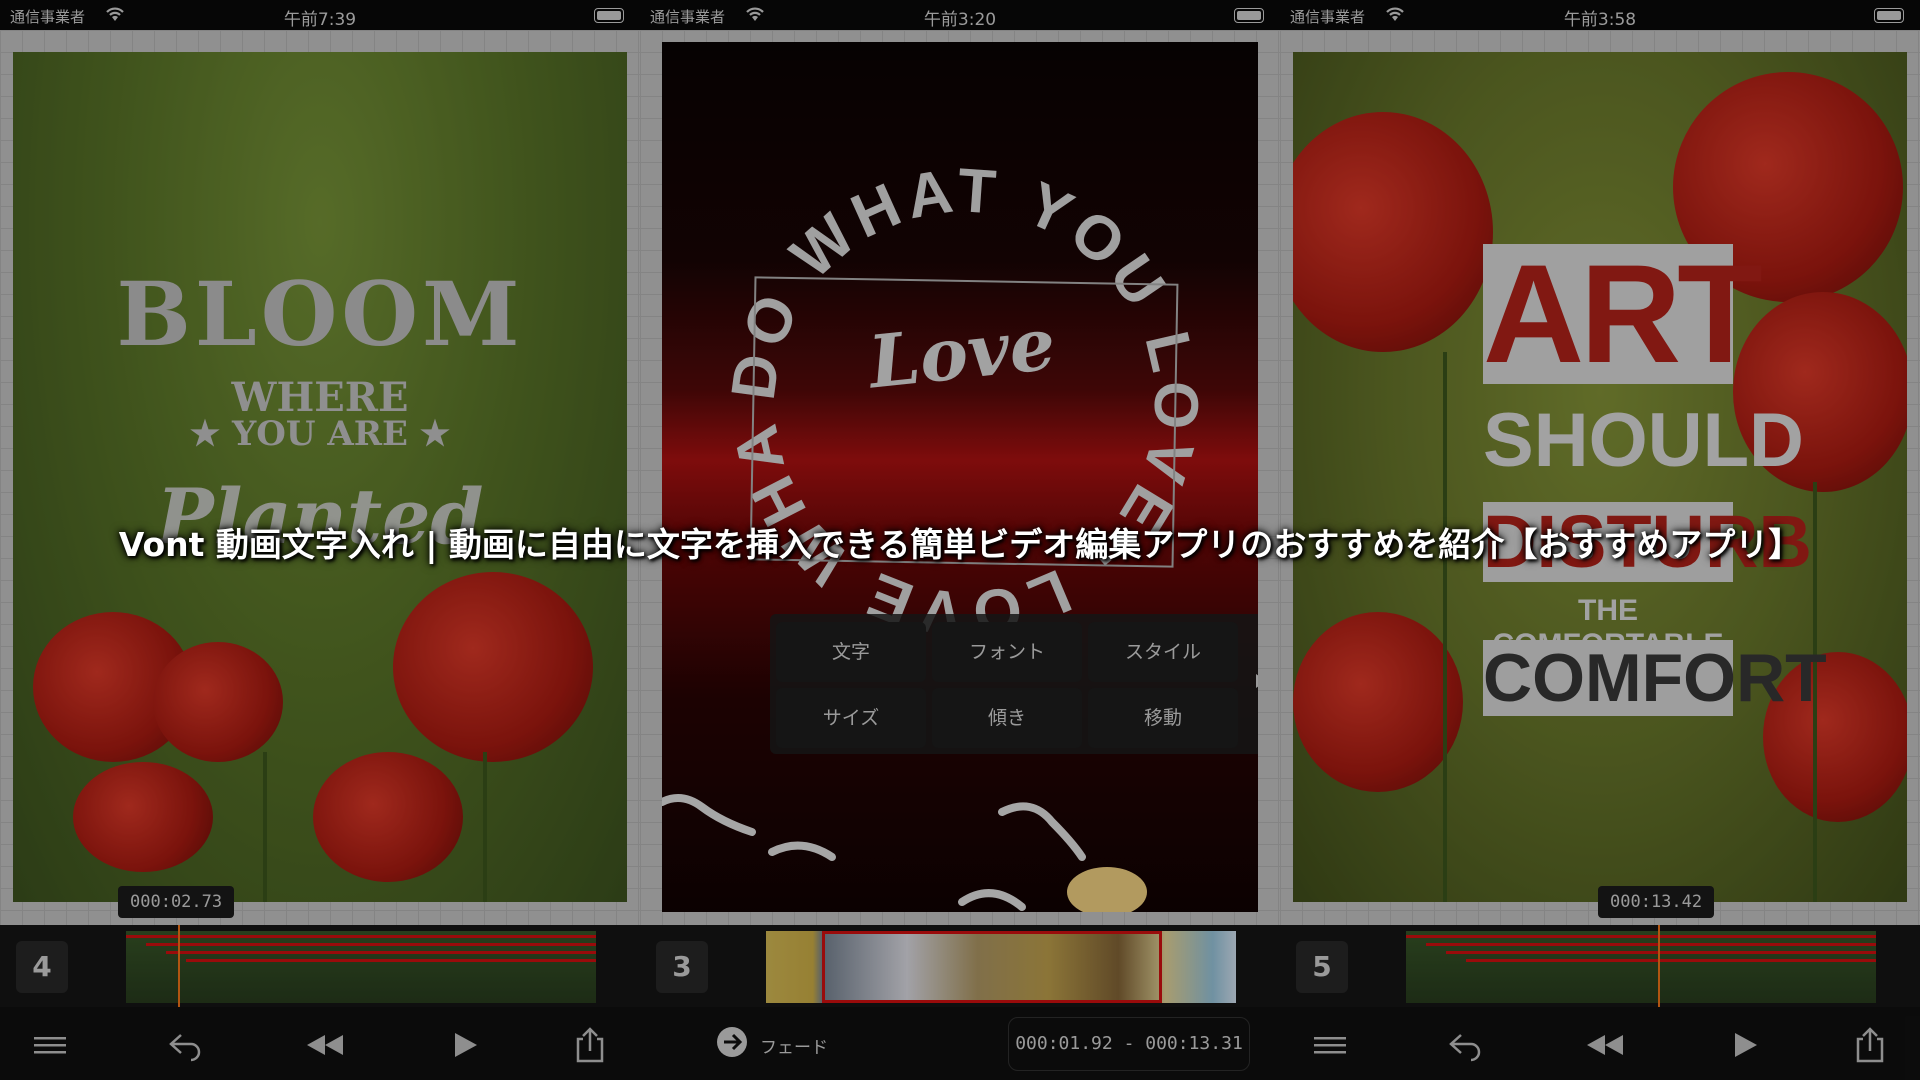  I want to click on timeline-track: 4, so click(320, 966).